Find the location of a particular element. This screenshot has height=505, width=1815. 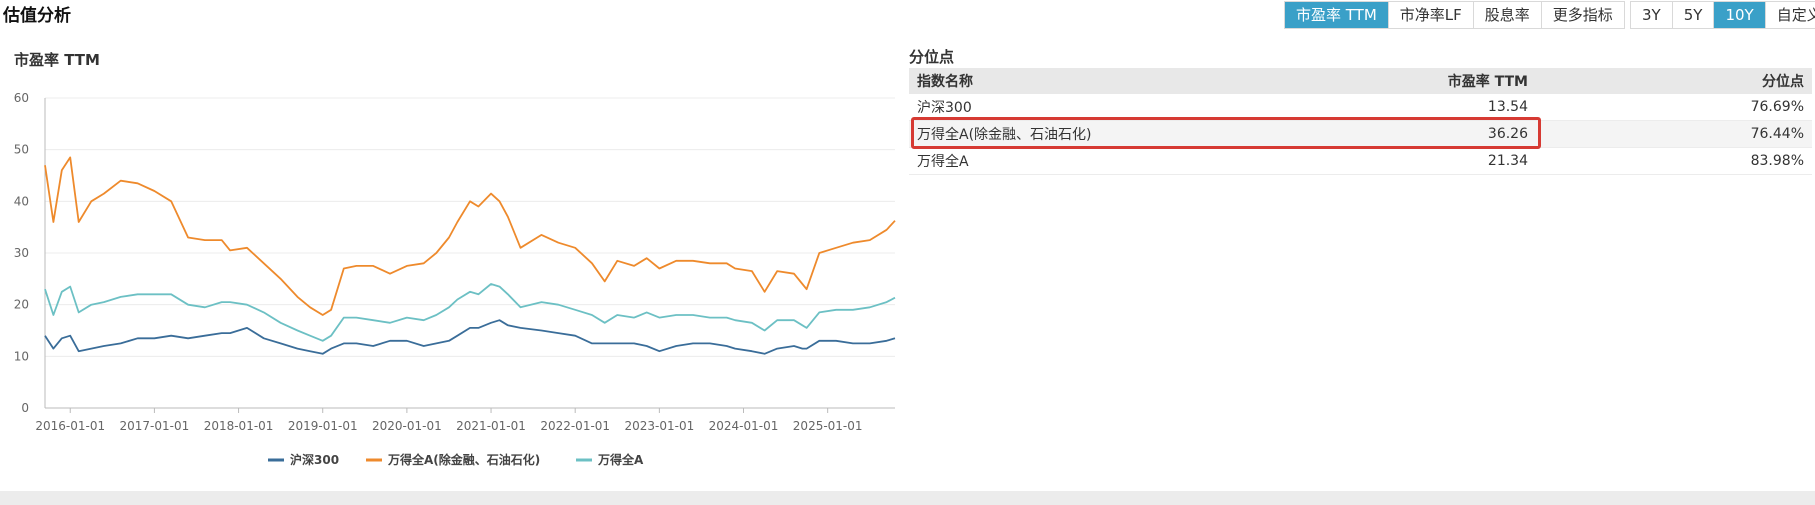

range-10y-button: 10Y is located at coordinates (1739, 15).